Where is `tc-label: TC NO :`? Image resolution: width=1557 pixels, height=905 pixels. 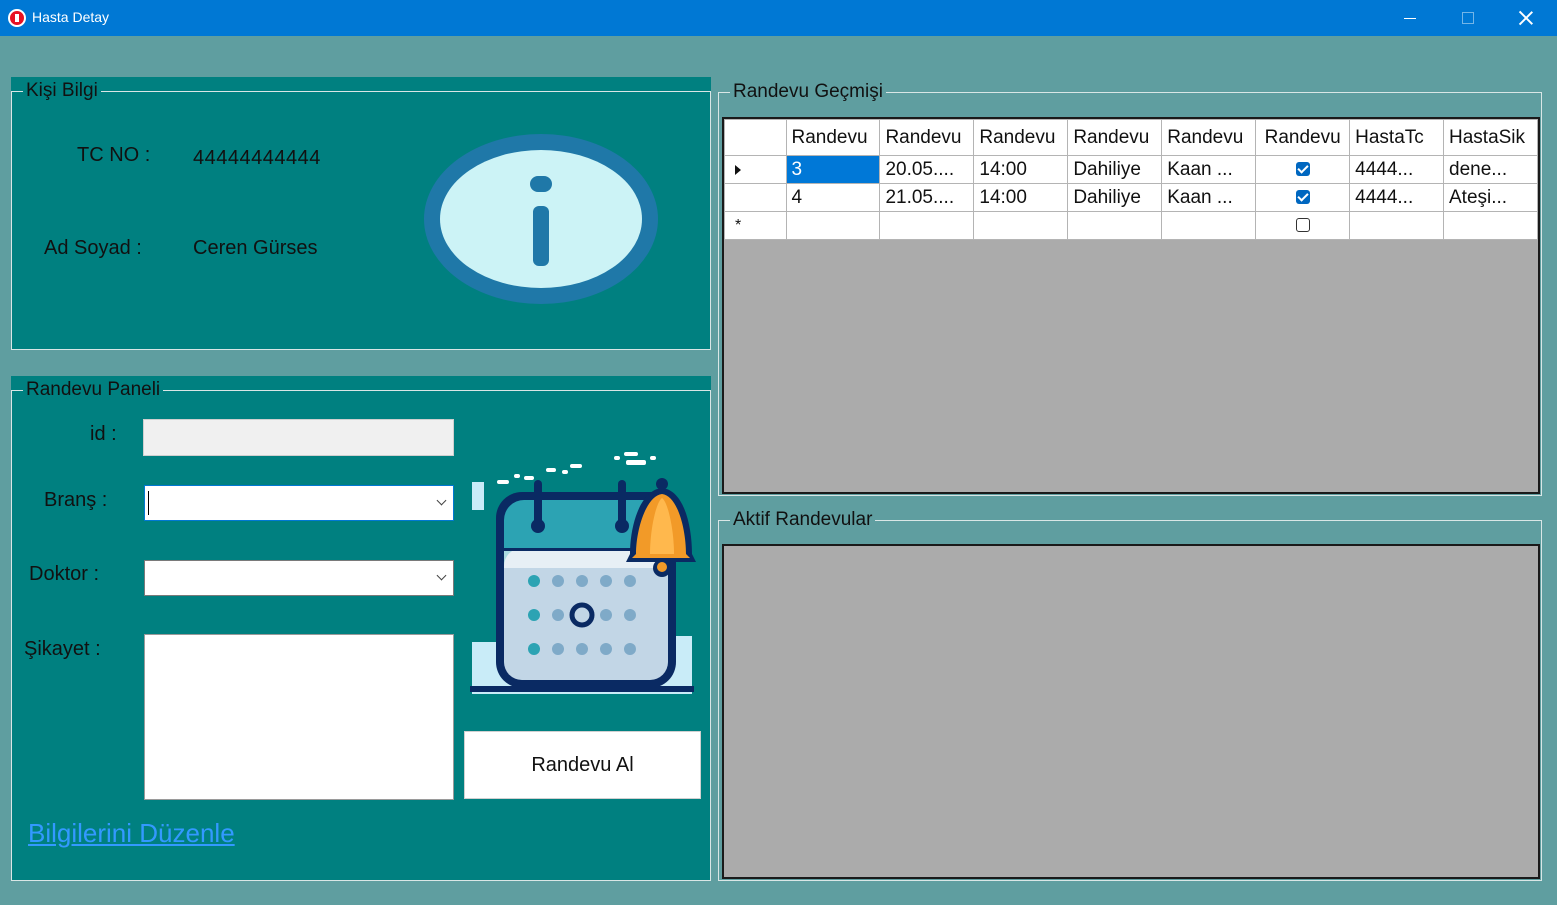 tc-label: TC NO : is located at coordinates (114, 155).